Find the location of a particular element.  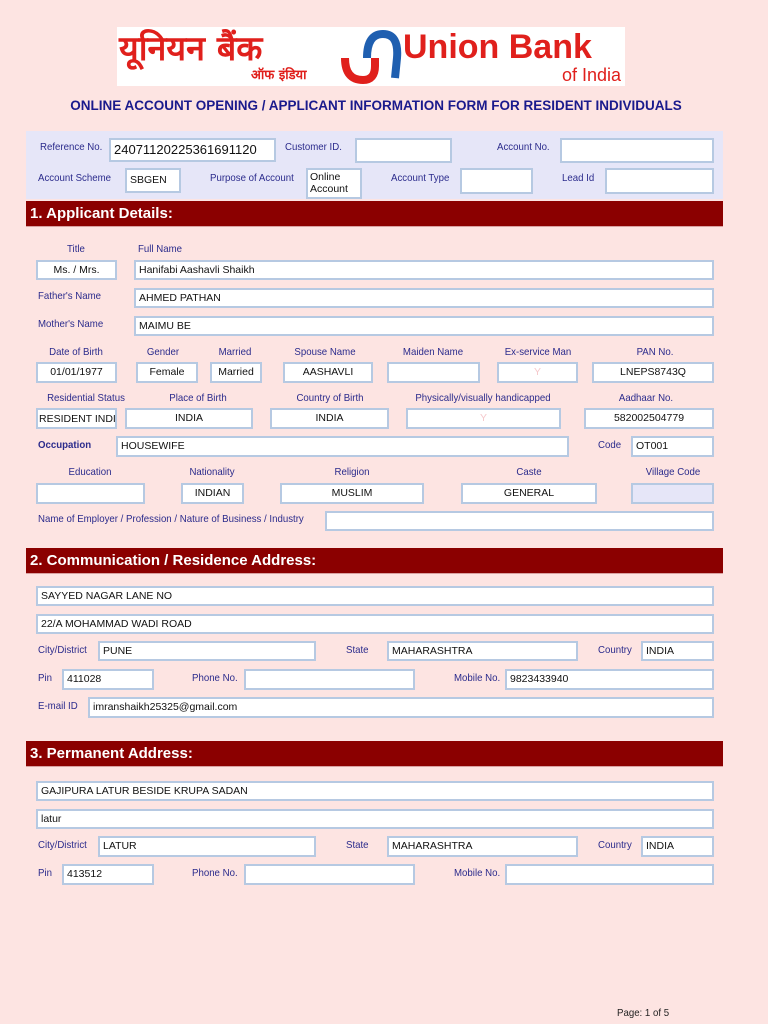

married-field: Married is located at coordinates (236, 372).